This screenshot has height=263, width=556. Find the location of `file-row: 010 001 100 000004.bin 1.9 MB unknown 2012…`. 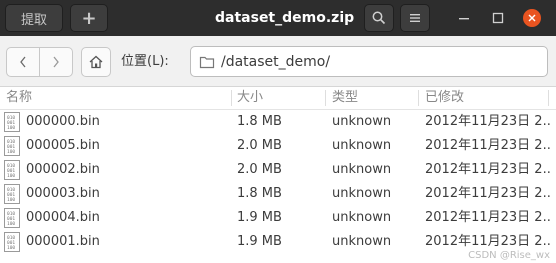

file-row: 010 001 100 000004.bin 1.9 MB unknown 2012… is located at coordinates (278, 218).